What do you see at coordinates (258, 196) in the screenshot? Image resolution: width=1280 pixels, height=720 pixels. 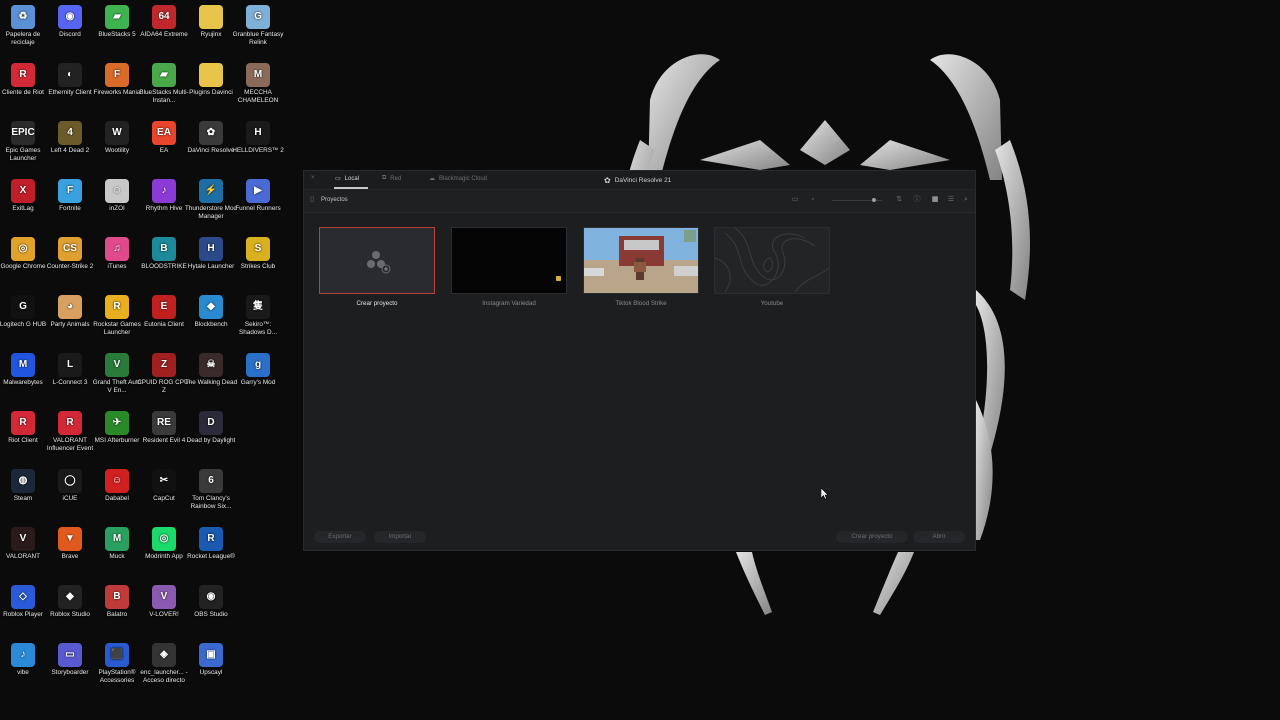 I see `desktop-icon: ▶ Funnel Runners` at bounding box center [258, 196].